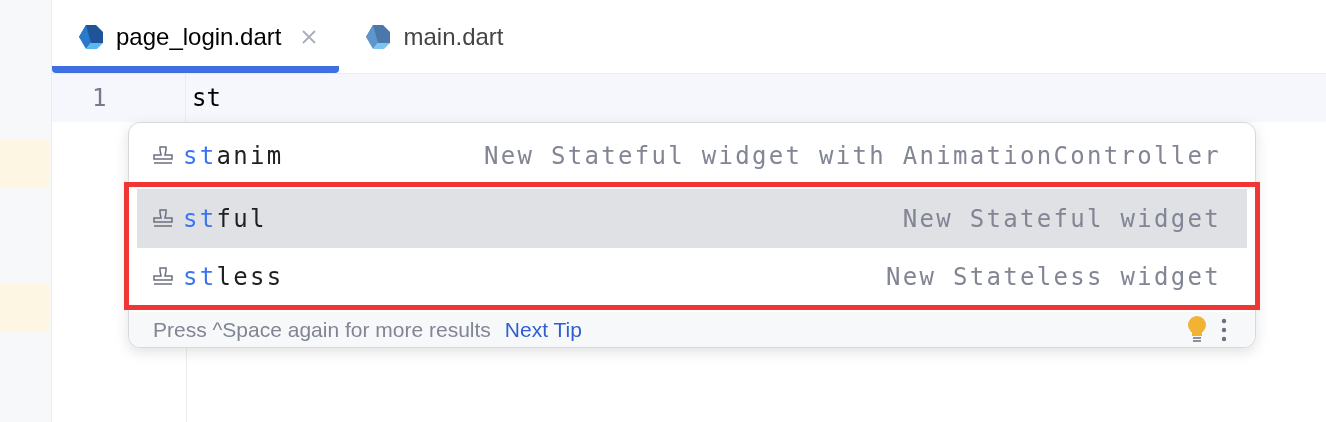 The height and width of the screenshot is (422, 1326). What do you see at coordinates (543, 329) in the screenshot?
I see `next-tip-link: Next Tip` at bounding box center [543, 329].